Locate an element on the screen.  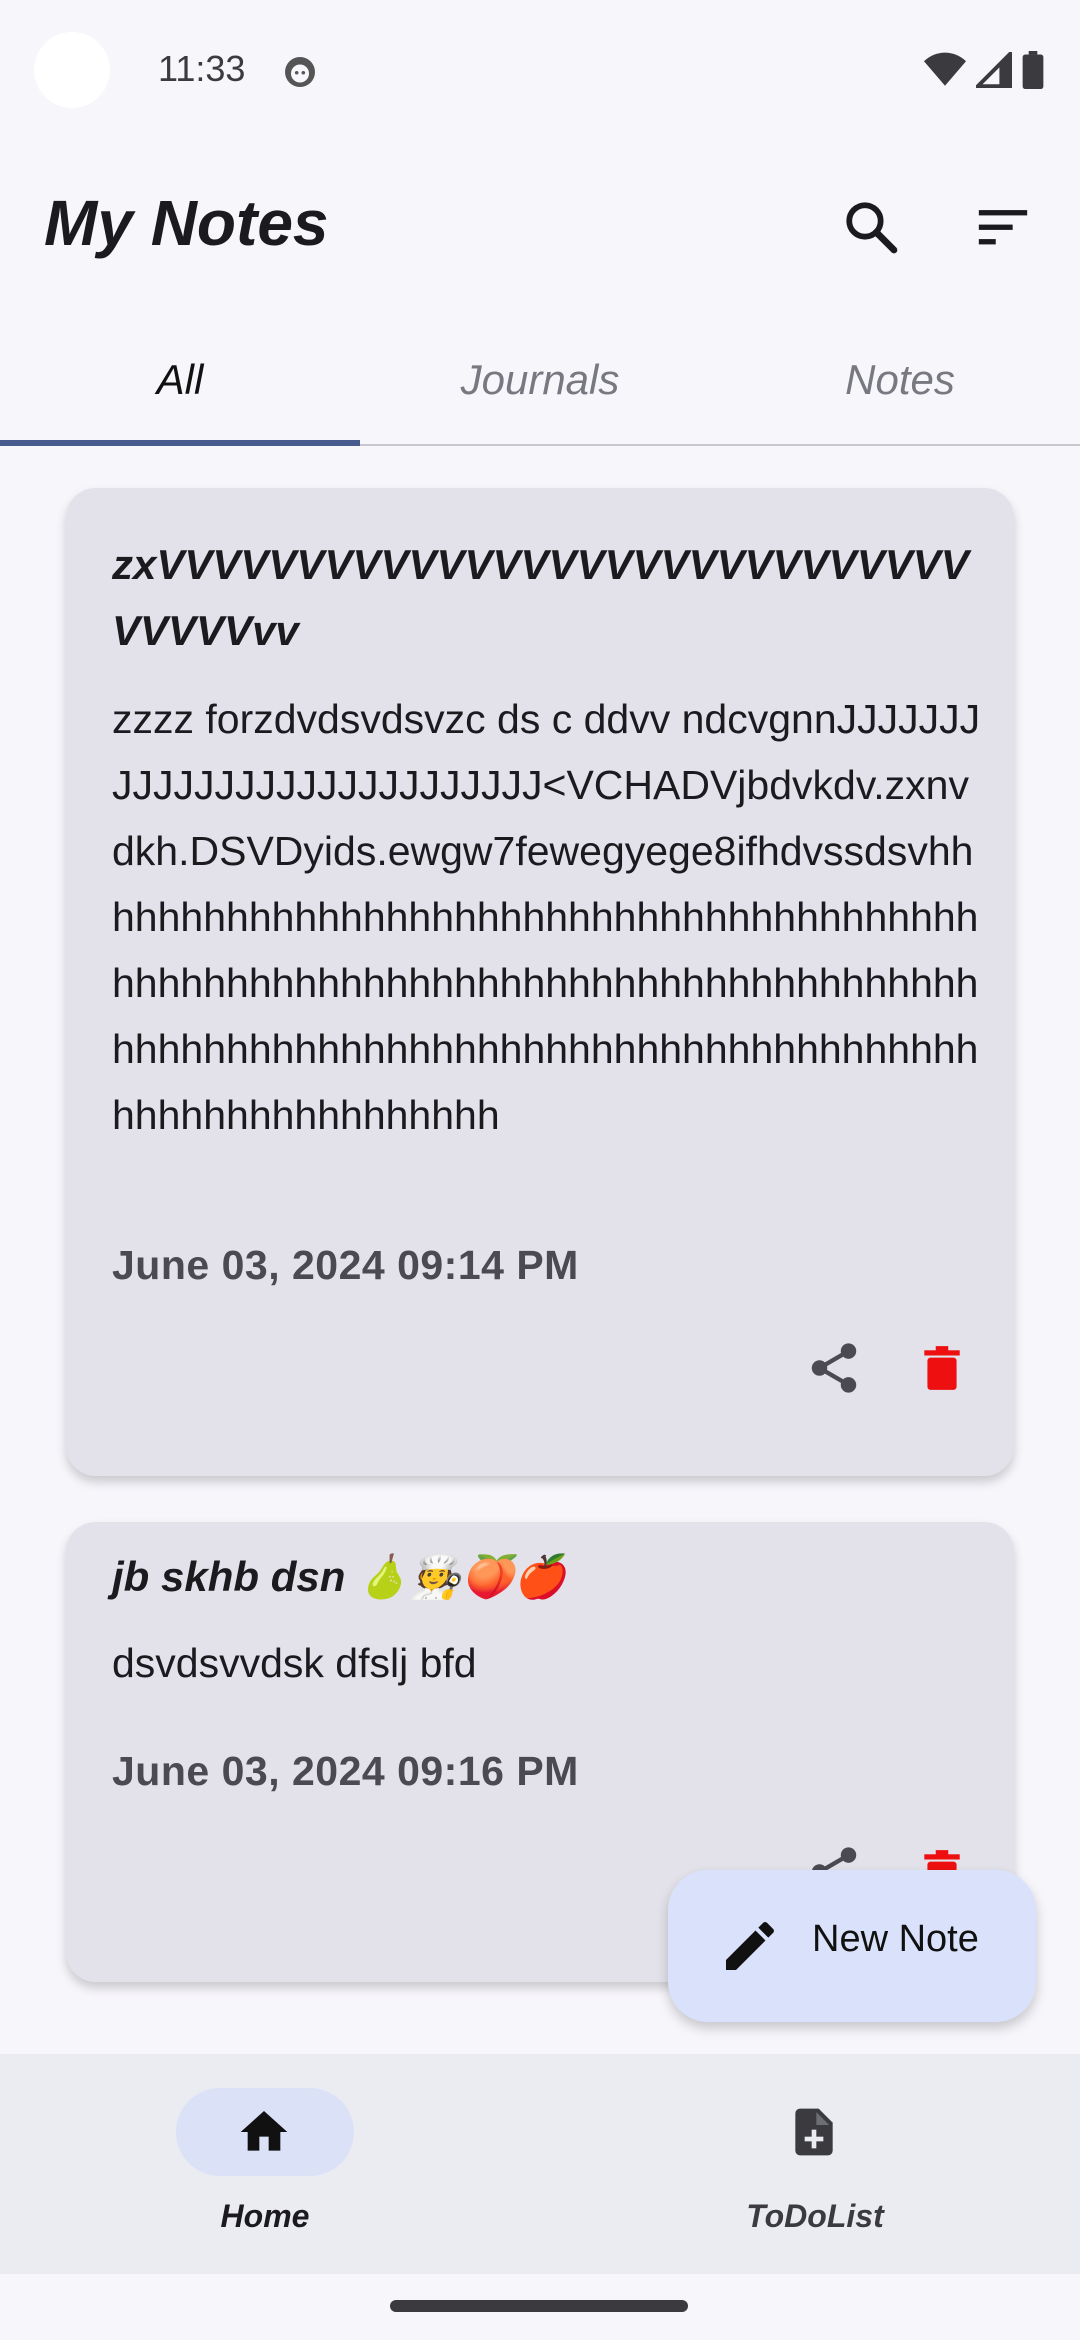
battery-icon is located at coordinates (1033, 70).